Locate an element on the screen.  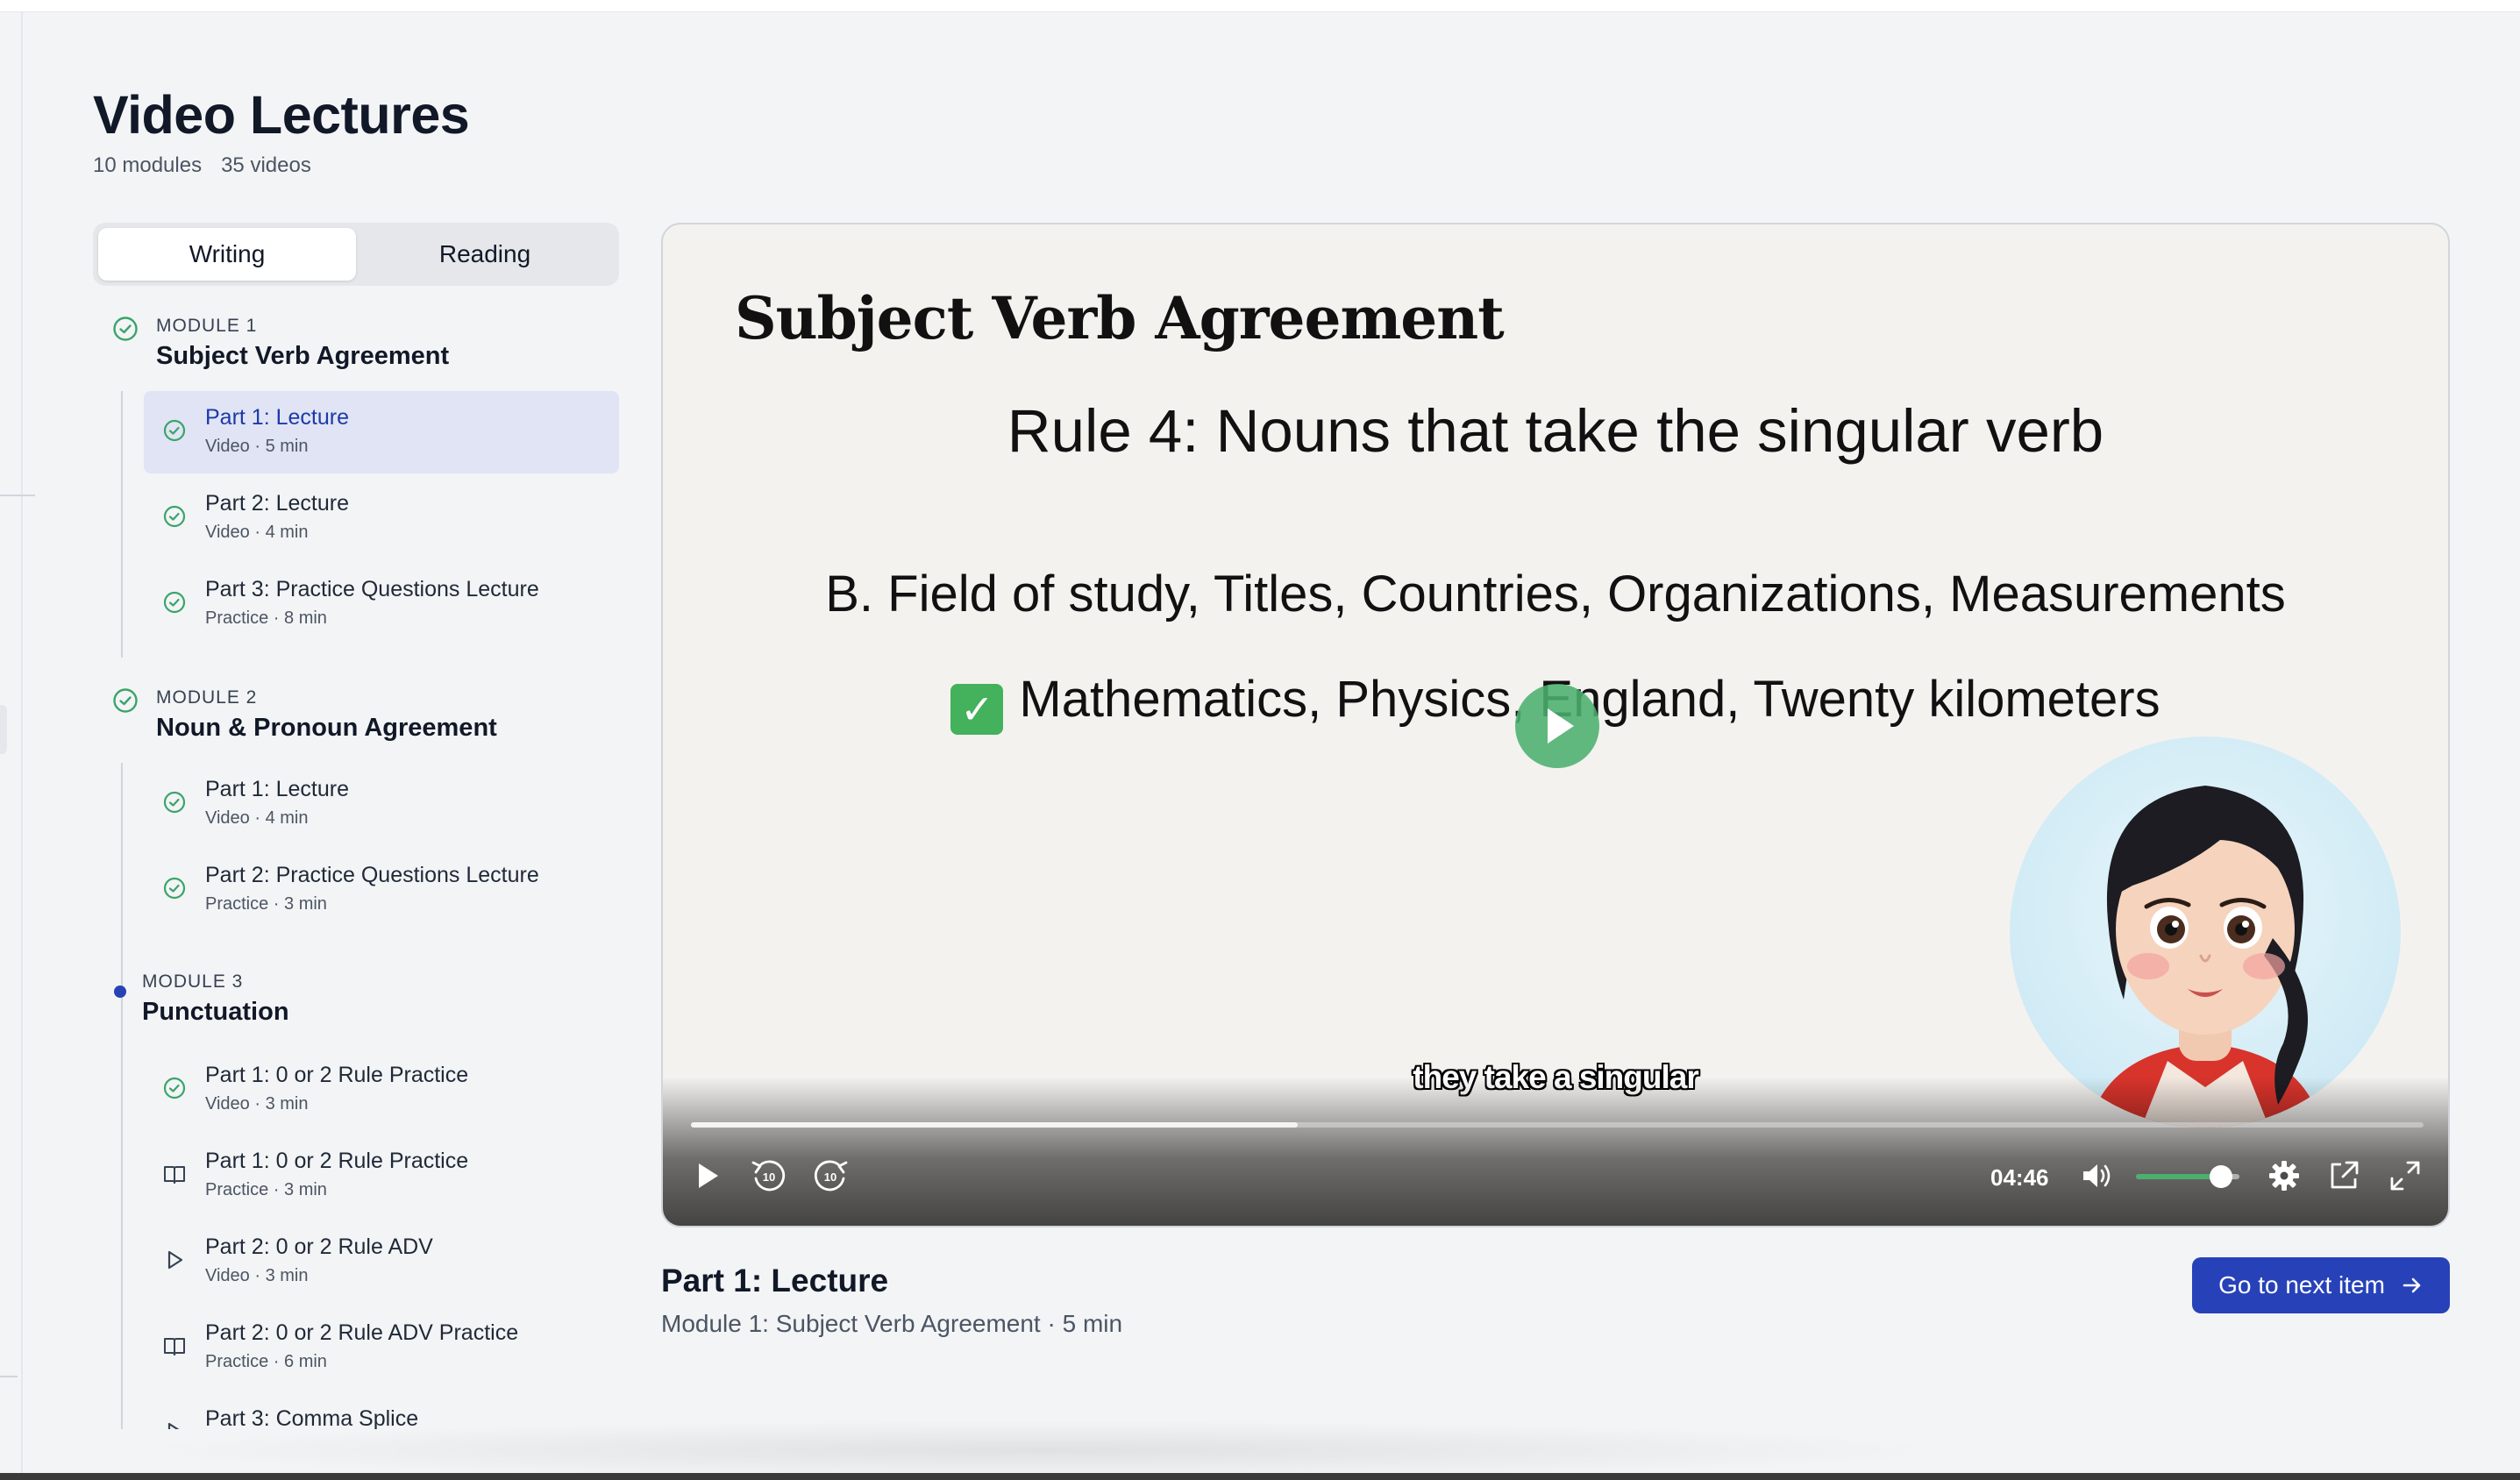
volume-knob is located at coordinates (2220, 1176).